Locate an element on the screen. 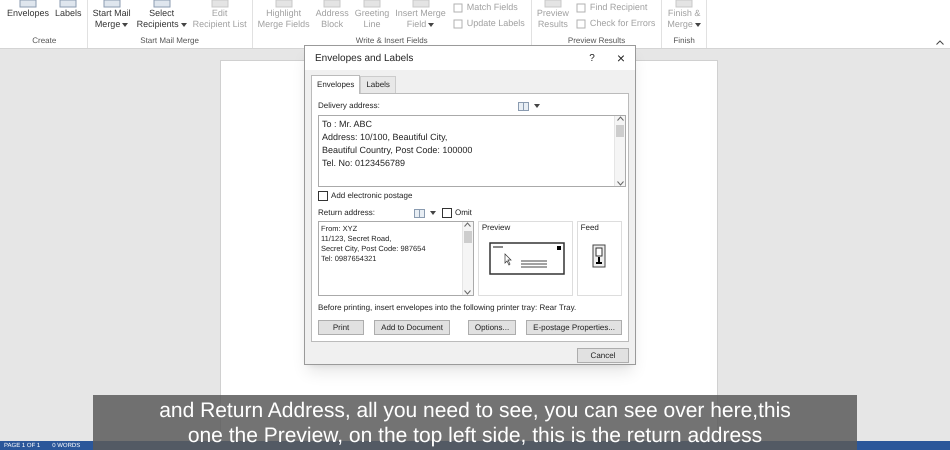 Image resolution: width=950 pixels, height=450 pixels. dialog-button: Print is located at coordinates (341, 327).